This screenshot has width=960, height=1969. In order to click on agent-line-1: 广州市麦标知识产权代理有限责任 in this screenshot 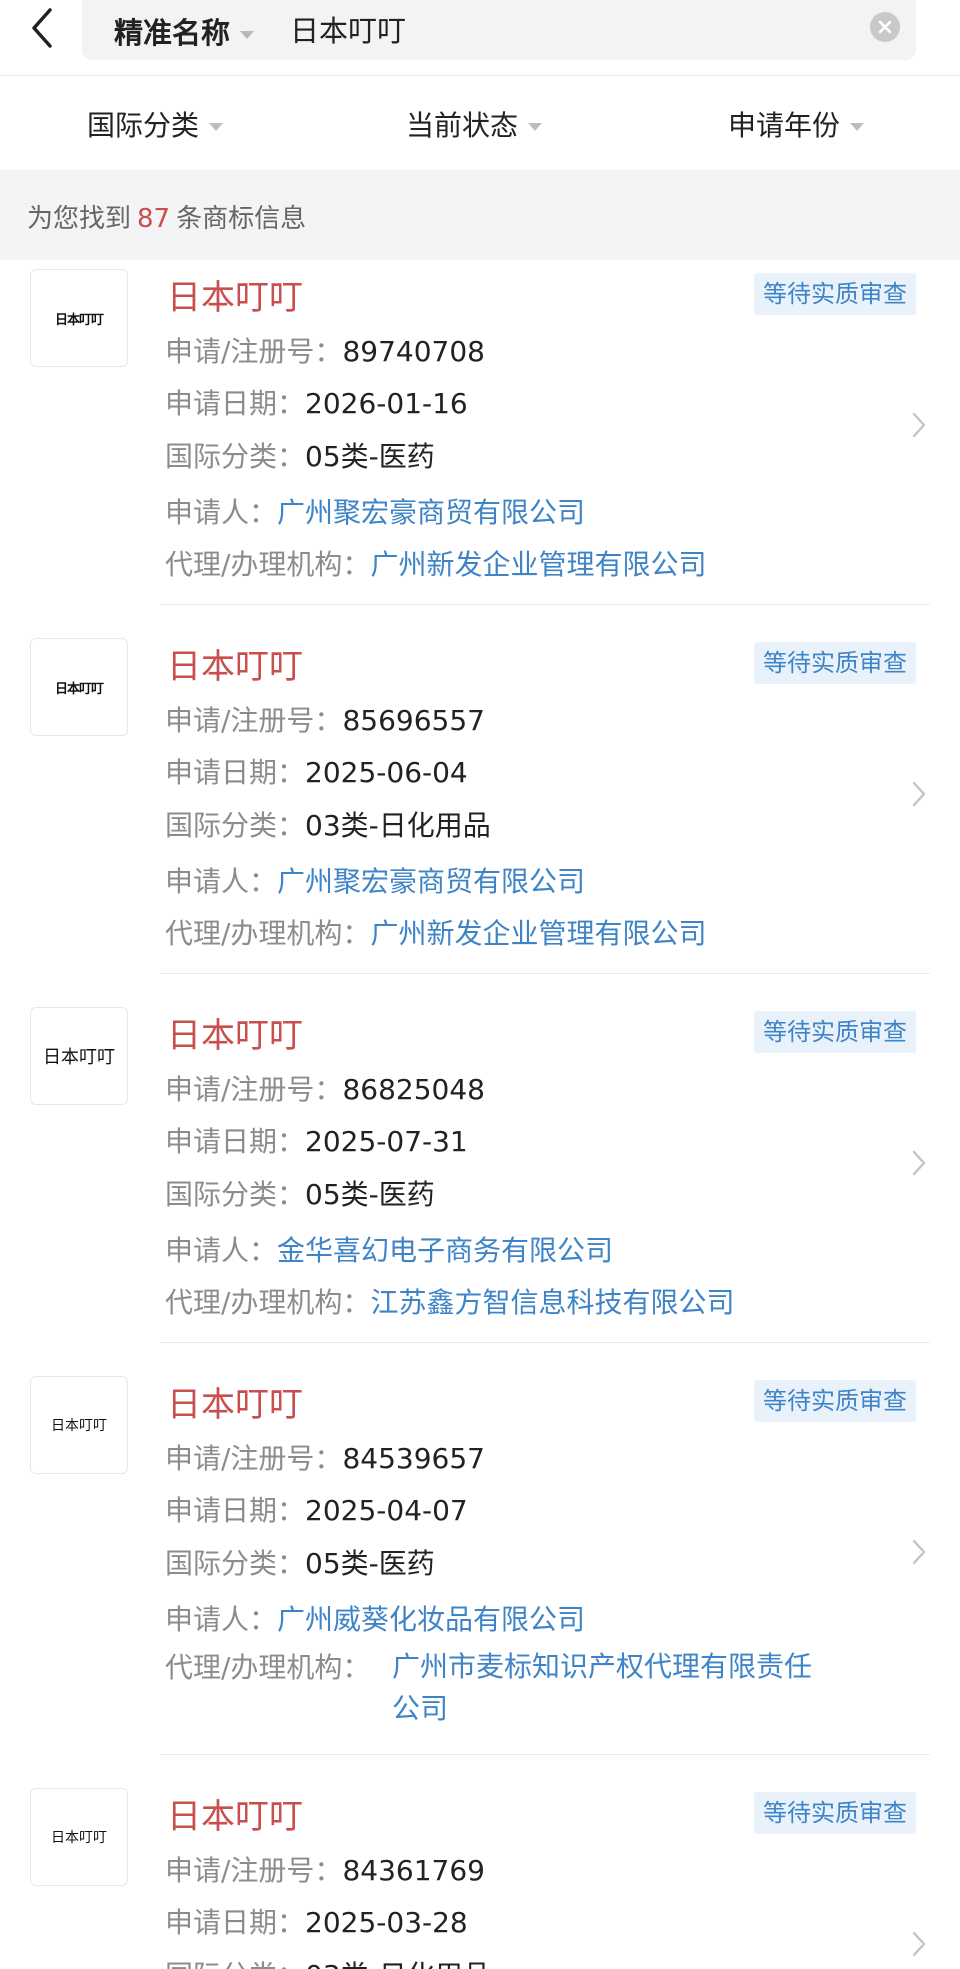, I will do `click(602, 1666)`.